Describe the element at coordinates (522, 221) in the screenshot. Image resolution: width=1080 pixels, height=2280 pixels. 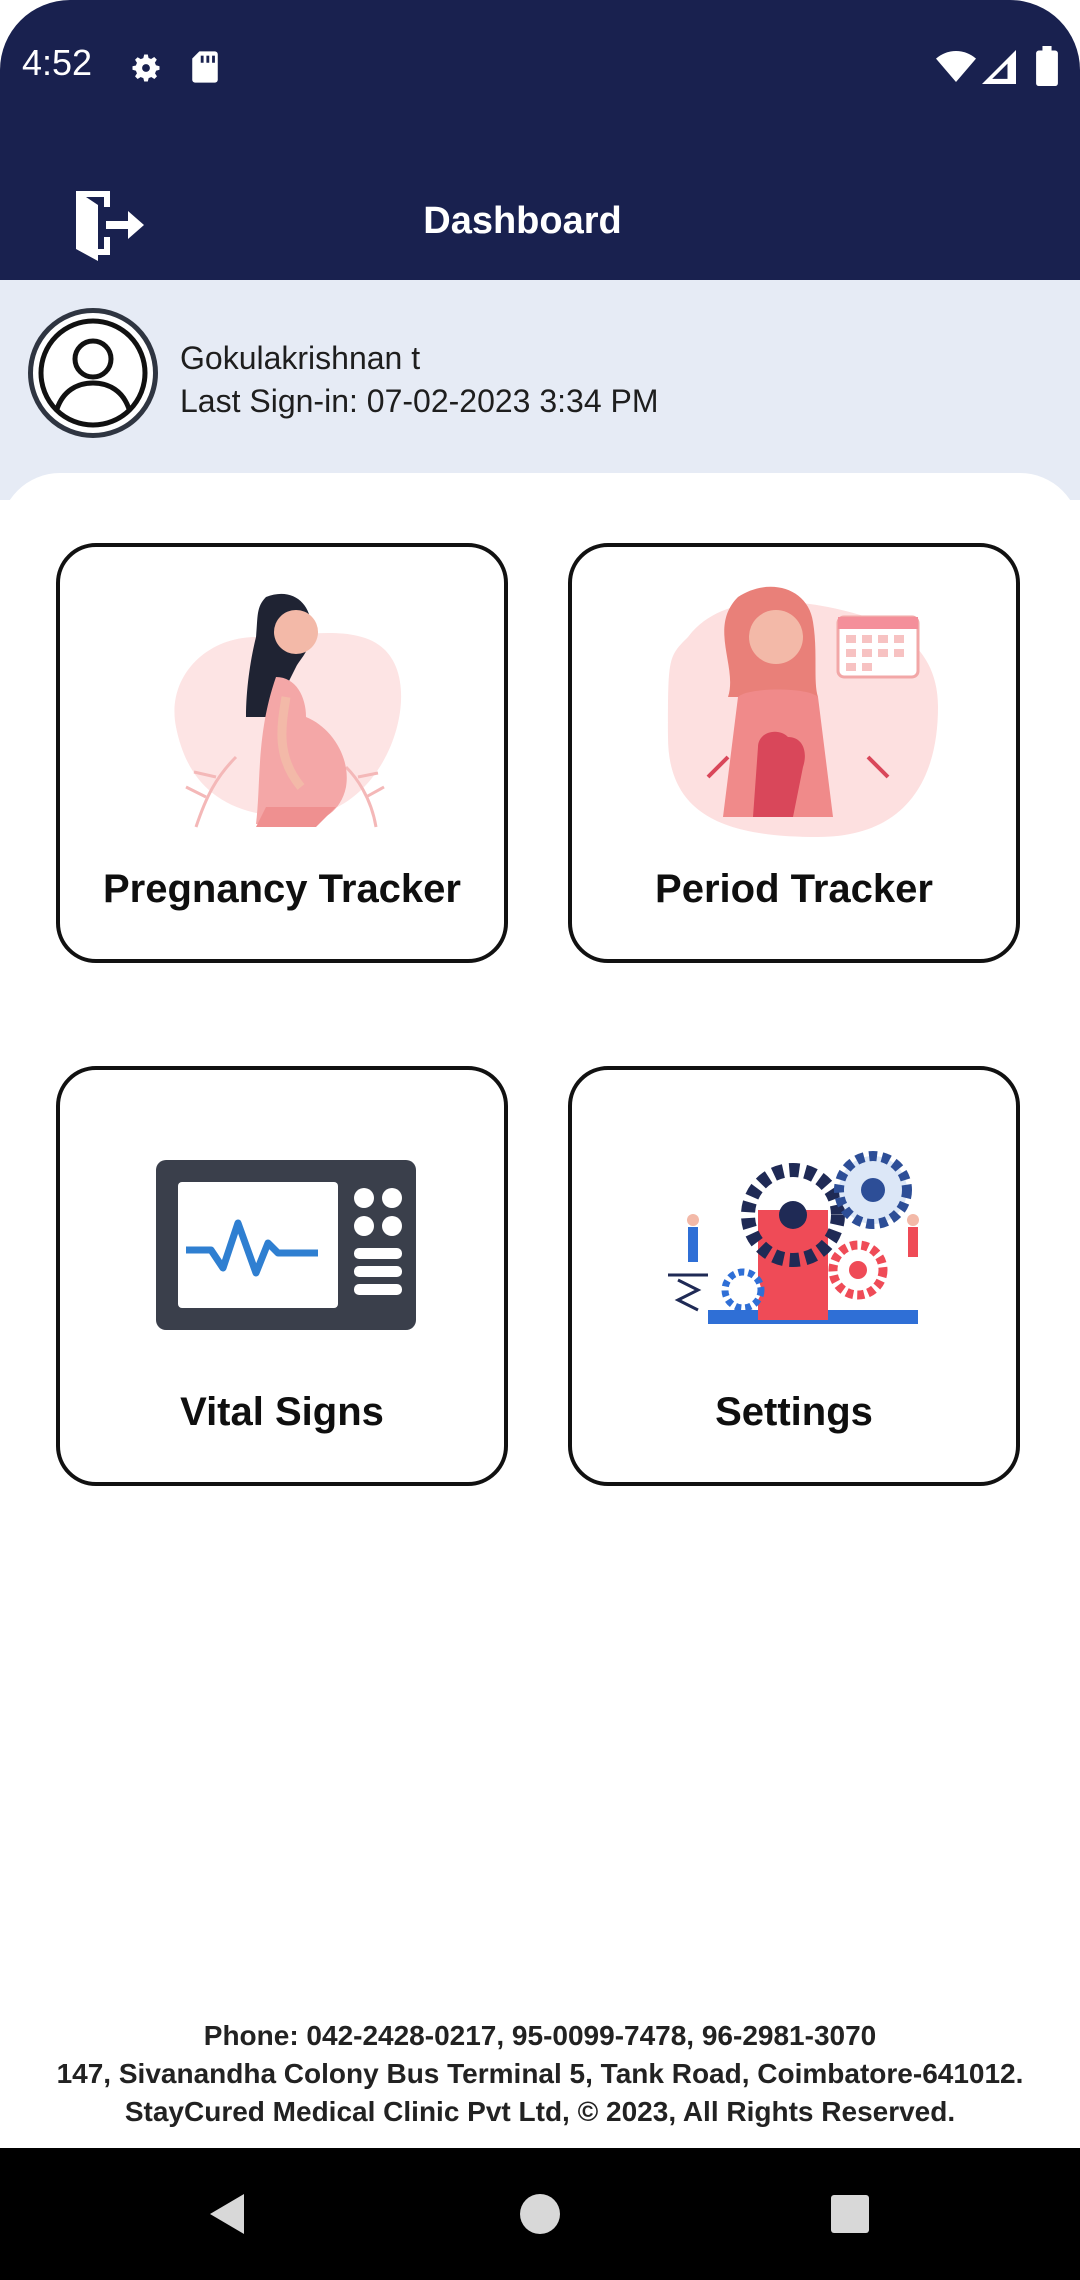
I see `page-title: Dashboard` at that location.